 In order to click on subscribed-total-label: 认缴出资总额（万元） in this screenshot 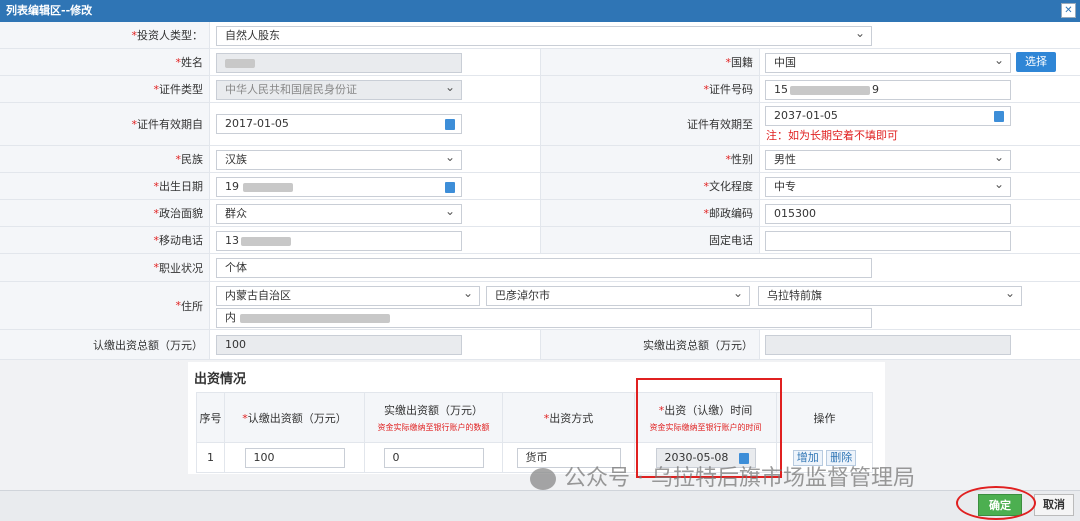, I will do `click(105, 344)`.